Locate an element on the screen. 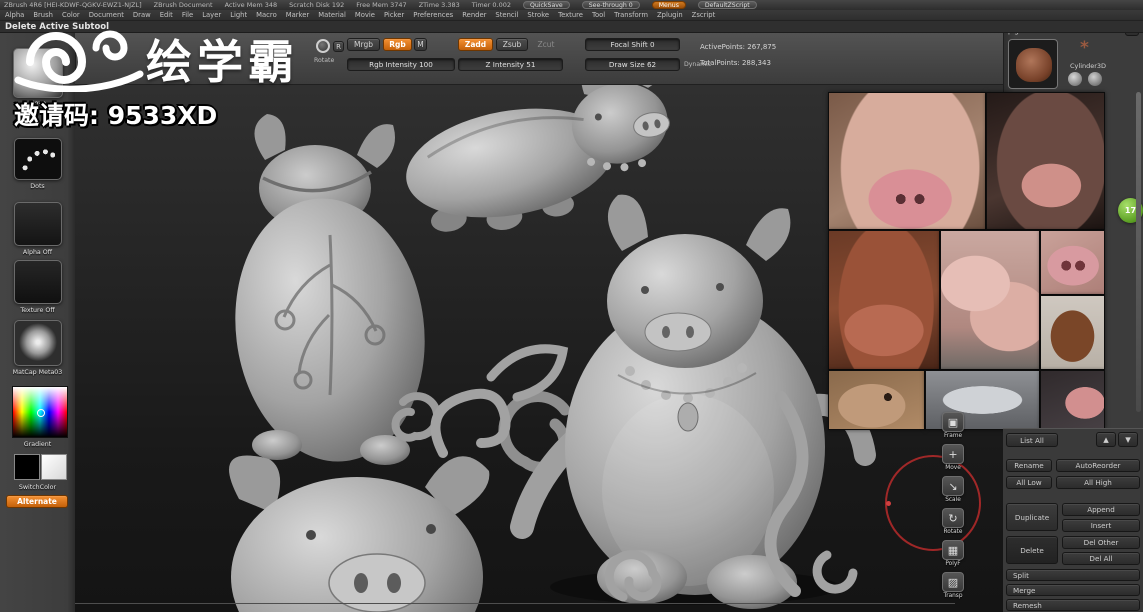 The height and width of the screenshot is (612, 1143). rgb-button: Rgb is located at coordinates (397, 44).